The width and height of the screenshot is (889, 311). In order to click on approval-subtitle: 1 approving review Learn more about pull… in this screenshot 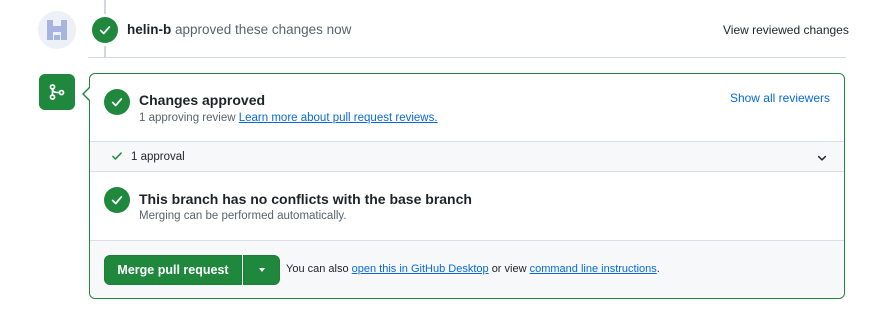, I will do `click(288, 118)`.